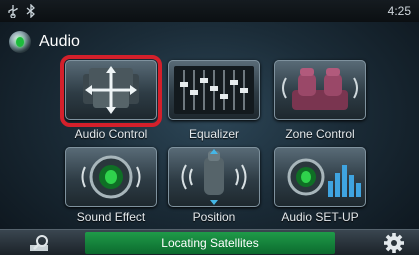  Describe the element at coordinates (13, 11) in the screenshot. I see `usb-icon` at that location.